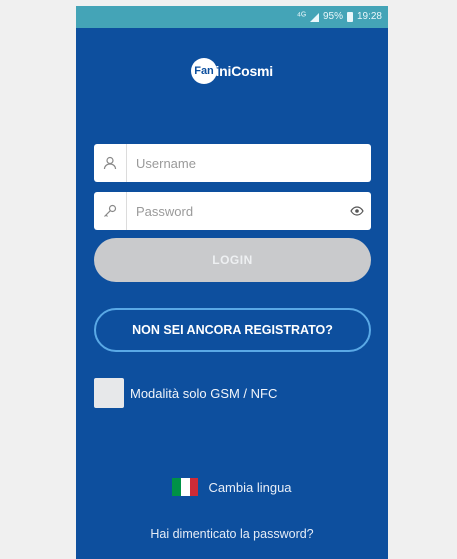 This screenshot has height=559, width=457. I want to click on change-language: Cambia lingua, so click(232, 487).